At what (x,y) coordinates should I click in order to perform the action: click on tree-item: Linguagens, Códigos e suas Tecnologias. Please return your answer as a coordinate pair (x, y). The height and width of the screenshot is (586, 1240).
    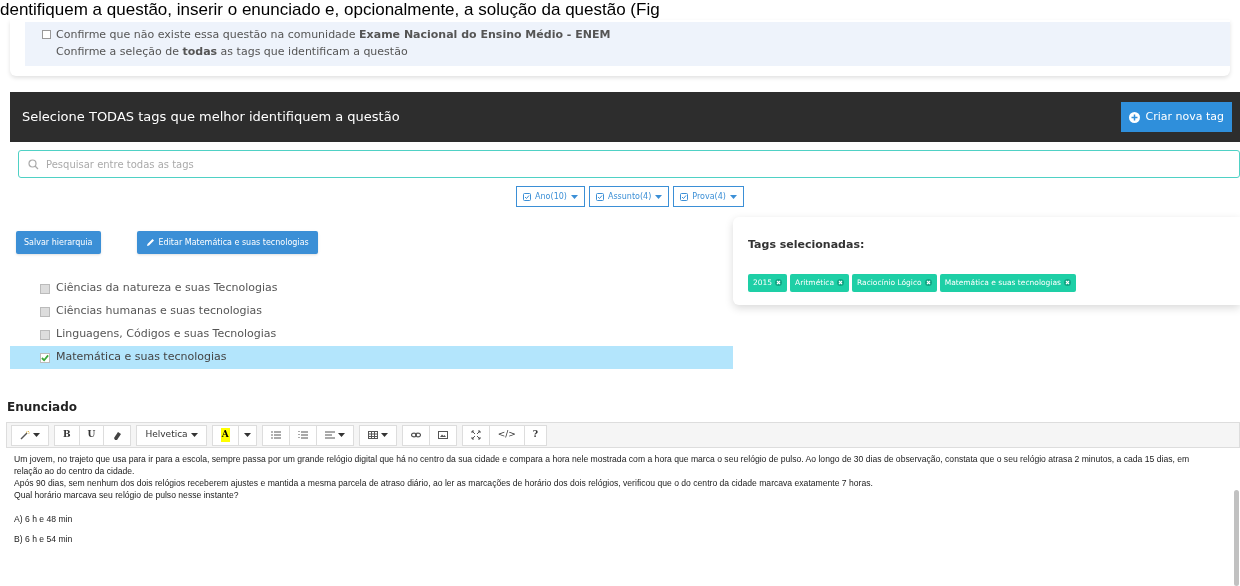
    Looking at the image, I should click on (371, 334).